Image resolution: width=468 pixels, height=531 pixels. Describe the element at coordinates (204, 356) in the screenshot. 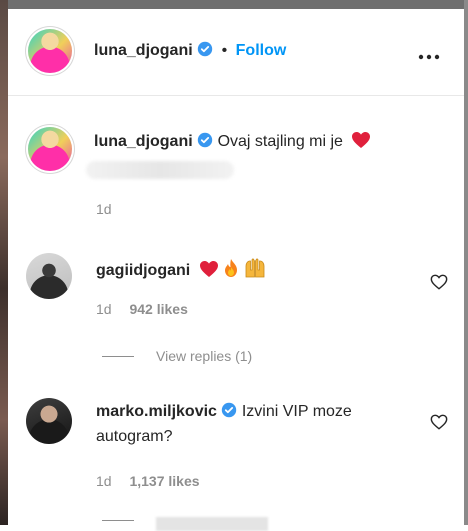

I see `view-replies-button: View replies (1)` at that location.